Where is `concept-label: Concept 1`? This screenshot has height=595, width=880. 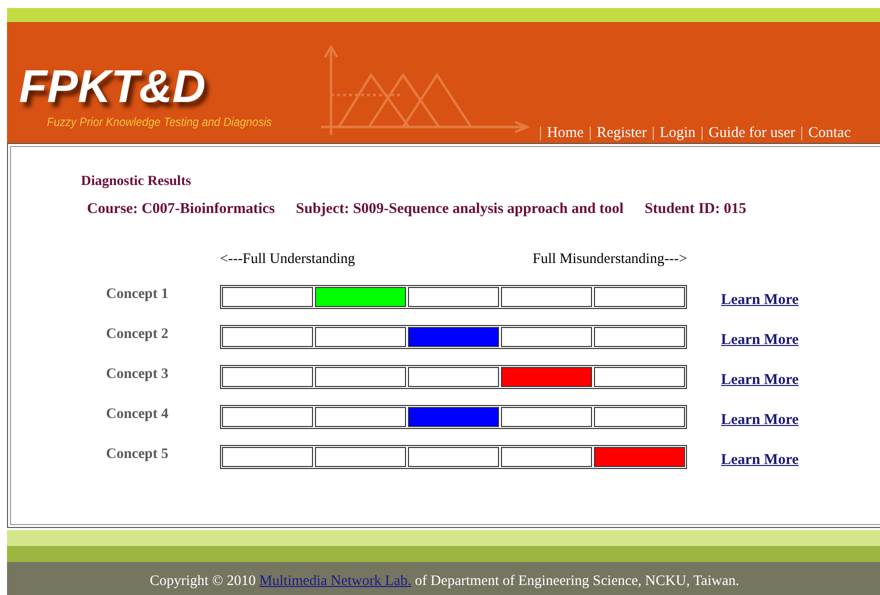
concept-label: Concept 1 is located at coordinates (137, 294).